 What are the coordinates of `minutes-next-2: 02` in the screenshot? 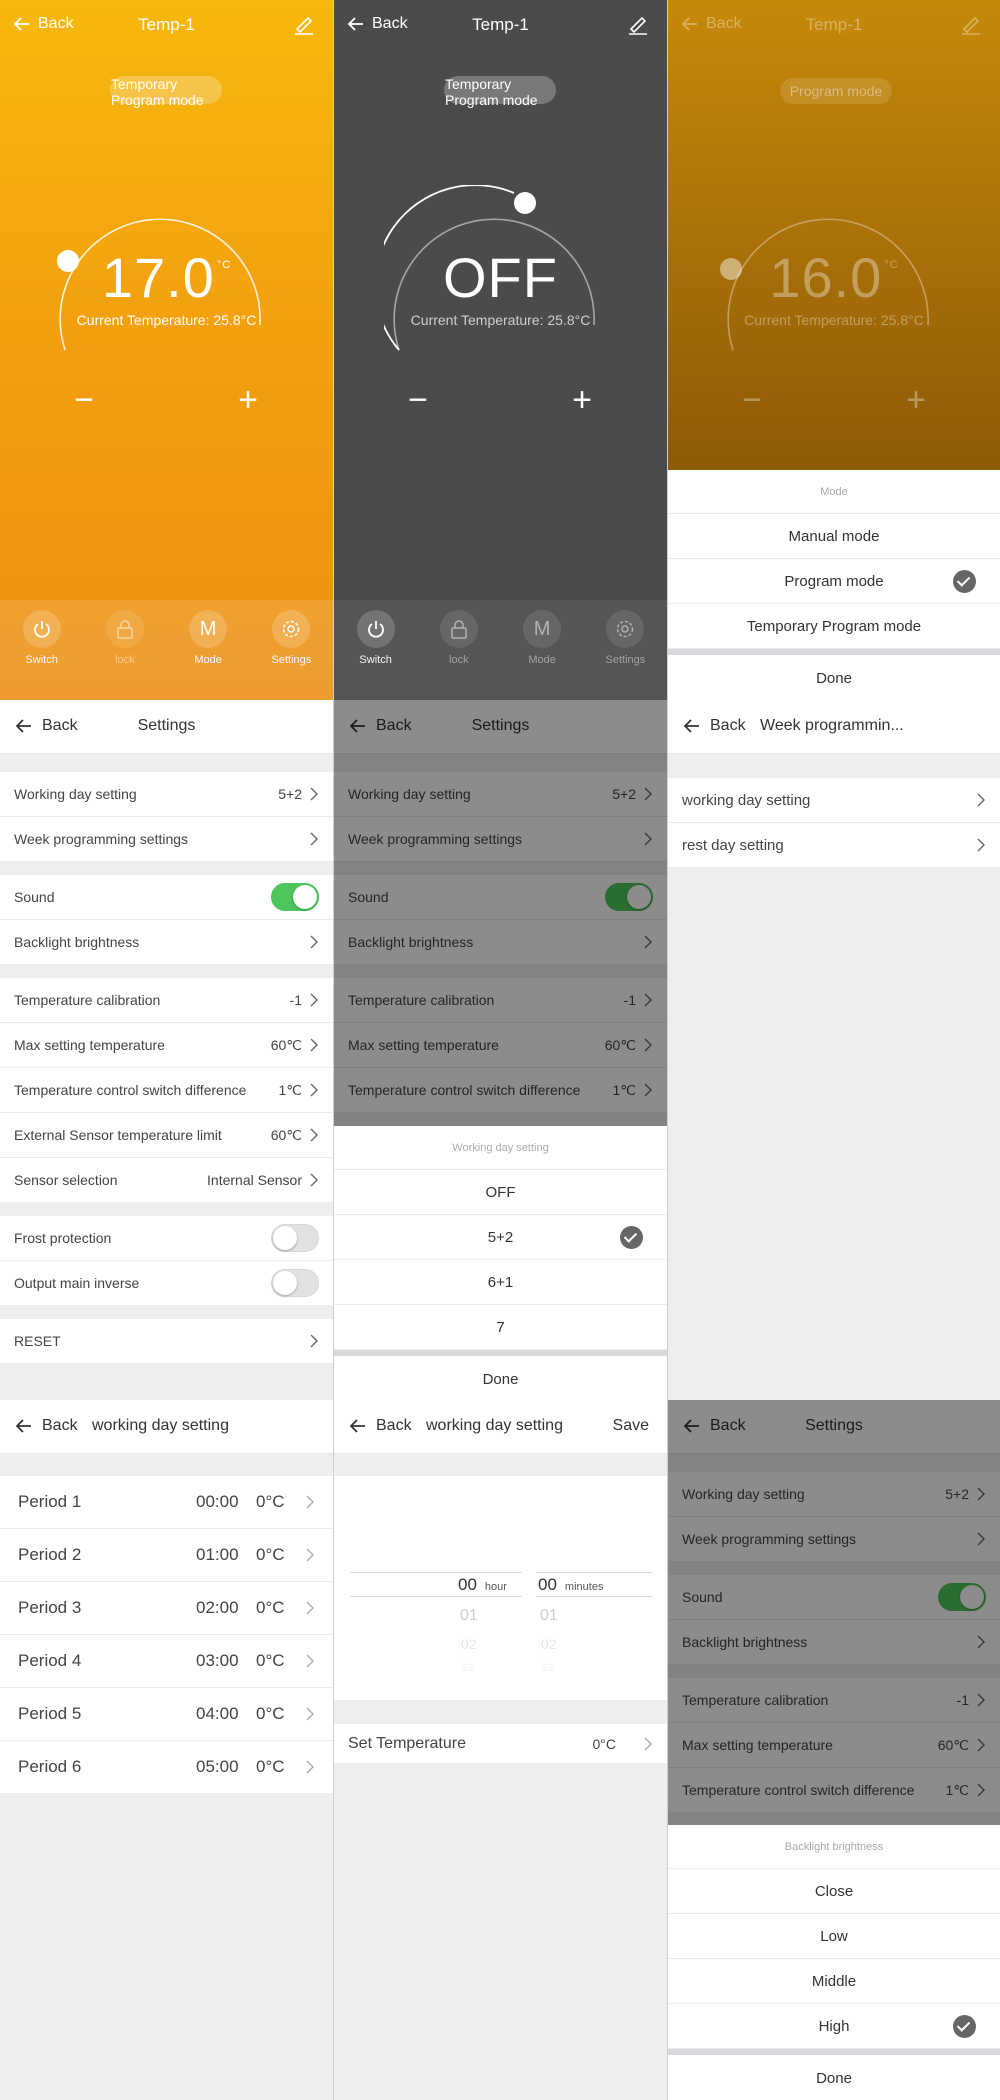 It's located at (549, 1644).